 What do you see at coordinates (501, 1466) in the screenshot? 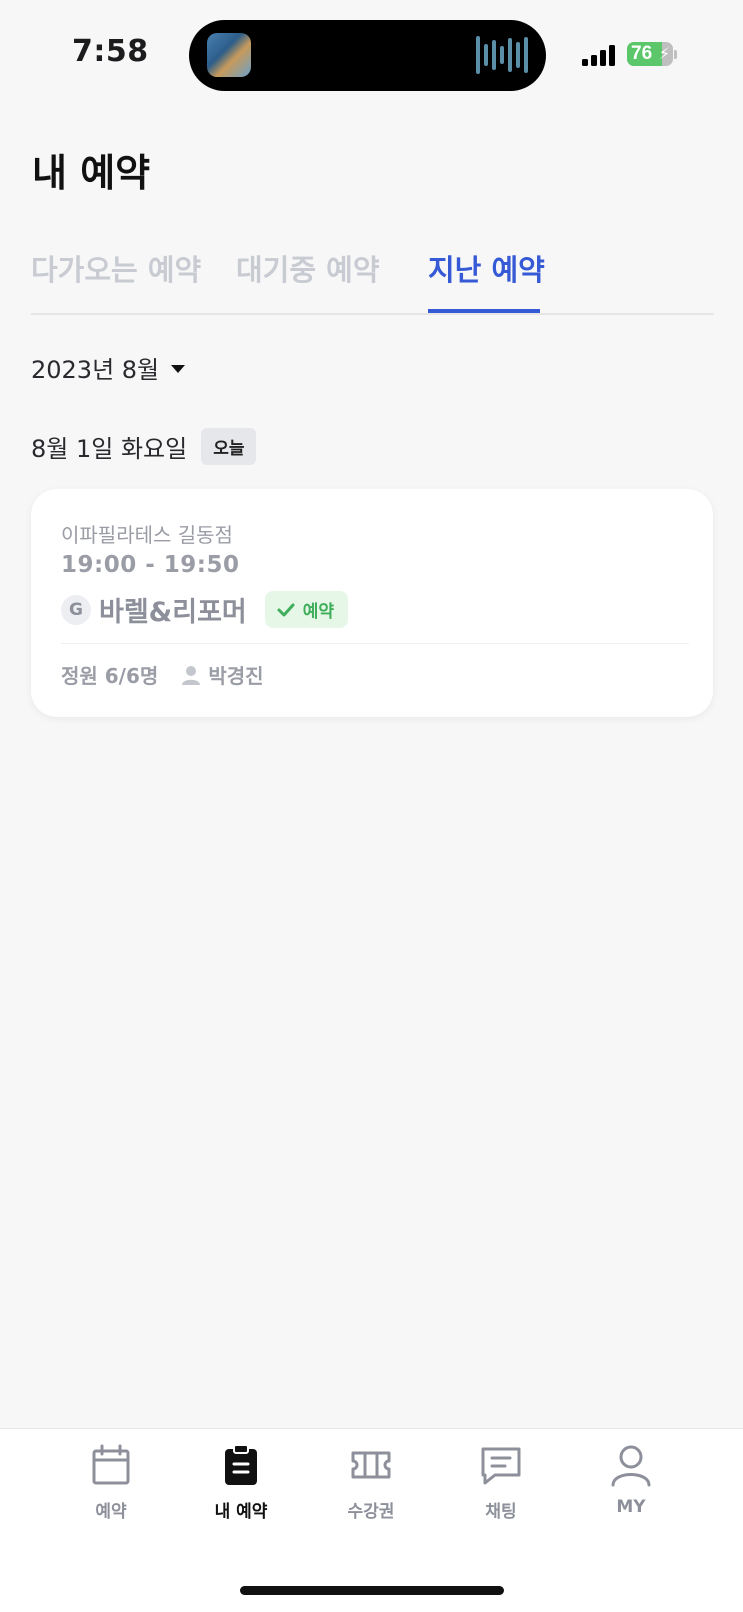
I see `chat-icon` at bounding box center [501, 1466].